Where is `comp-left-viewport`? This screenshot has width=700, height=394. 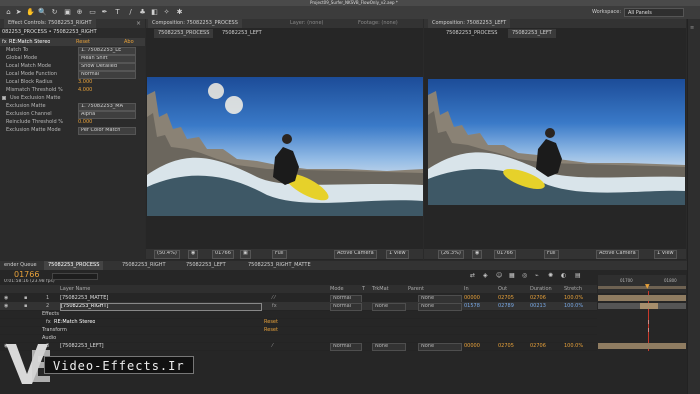
comp-left-viewport is located at coordinates (285, 146).